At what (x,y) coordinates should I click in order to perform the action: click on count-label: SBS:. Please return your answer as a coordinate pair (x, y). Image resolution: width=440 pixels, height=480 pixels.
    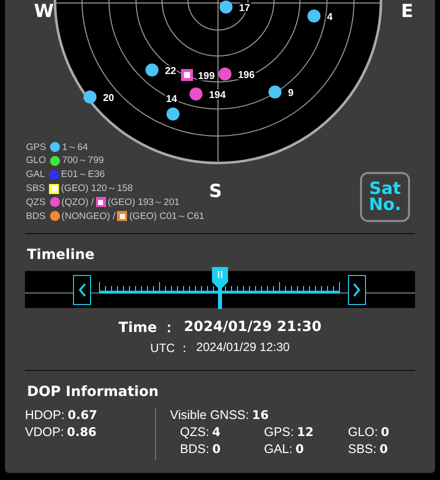
    Looking at the image, I should click on (362, 449).